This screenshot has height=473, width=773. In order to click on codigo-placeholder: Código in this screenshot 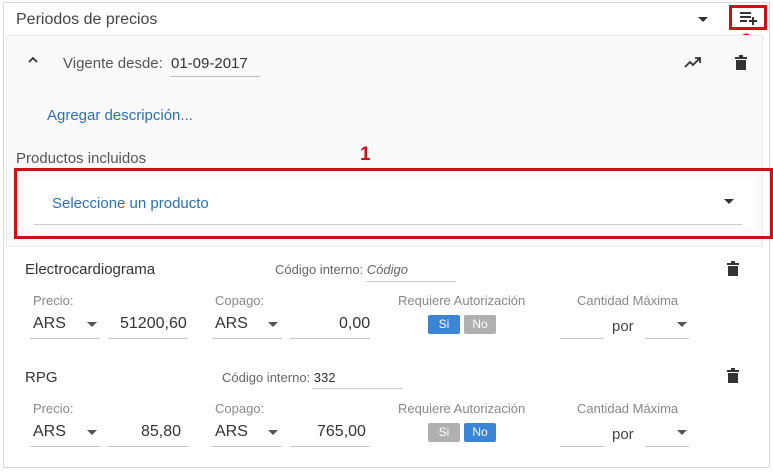, I will do `click(387, 269)`.